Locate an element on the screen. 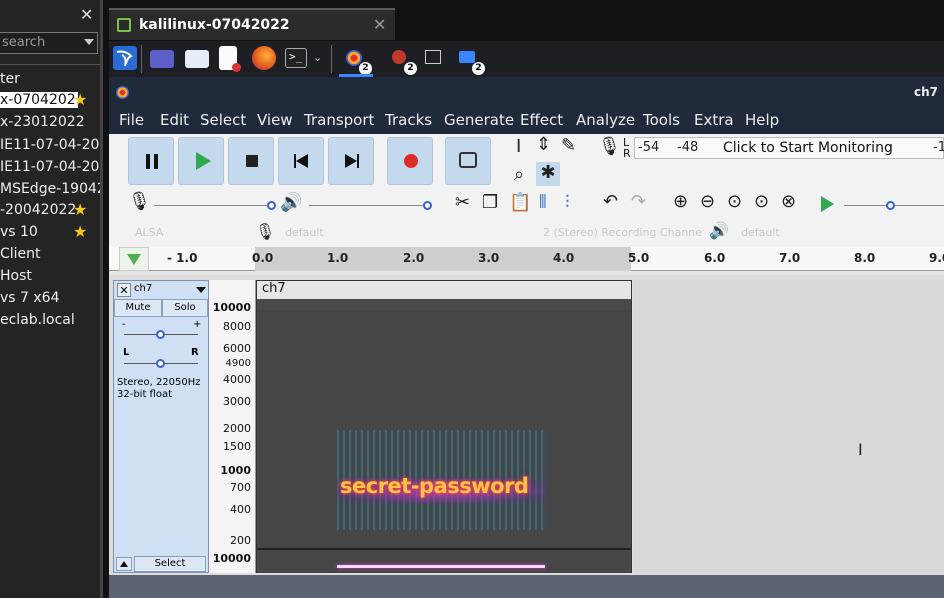 Image resolution: width=944 pixels, height=598 pixels. play-at-speed-button is located at coordinates (827, 204).